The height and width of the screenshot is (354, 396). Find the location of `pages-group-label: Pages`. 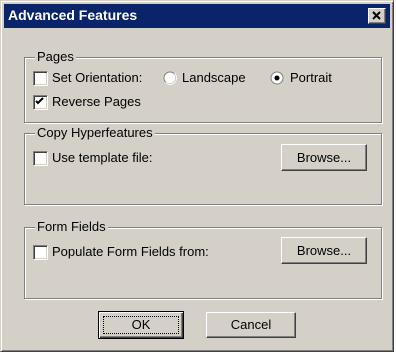

pages-group-label: Pages is located at coordinates (55, 56).